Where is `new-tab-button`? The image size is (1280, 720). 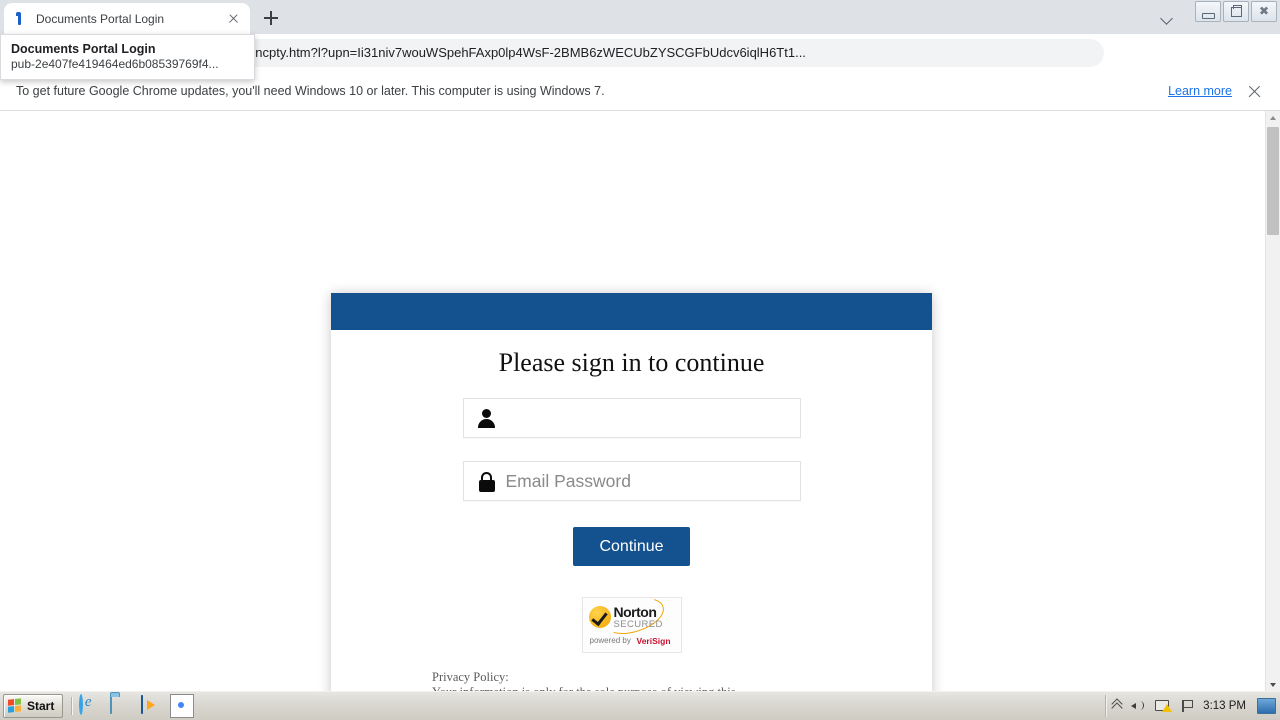
new-tab-button is located at coordinates (271, 18).